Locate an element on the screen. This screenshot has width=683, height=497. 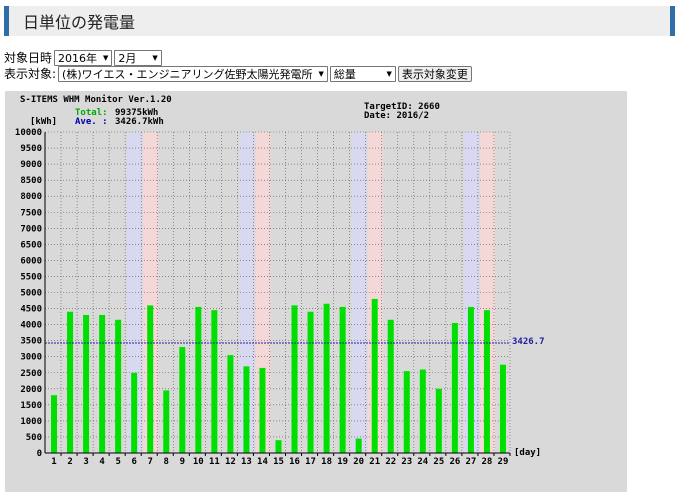
y-tick-label: 4500 is located at coordinates (31, 310).